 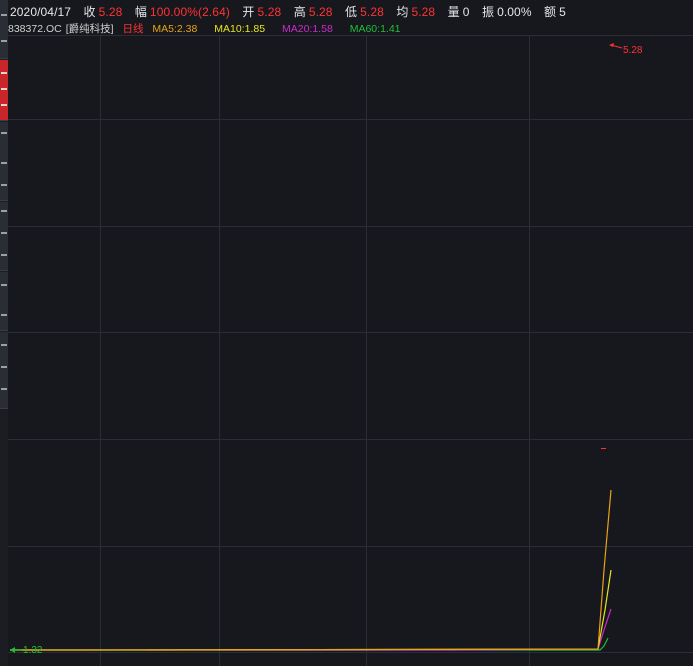 I want to click on low-marker: 1.32, so click(x=26, y=650).